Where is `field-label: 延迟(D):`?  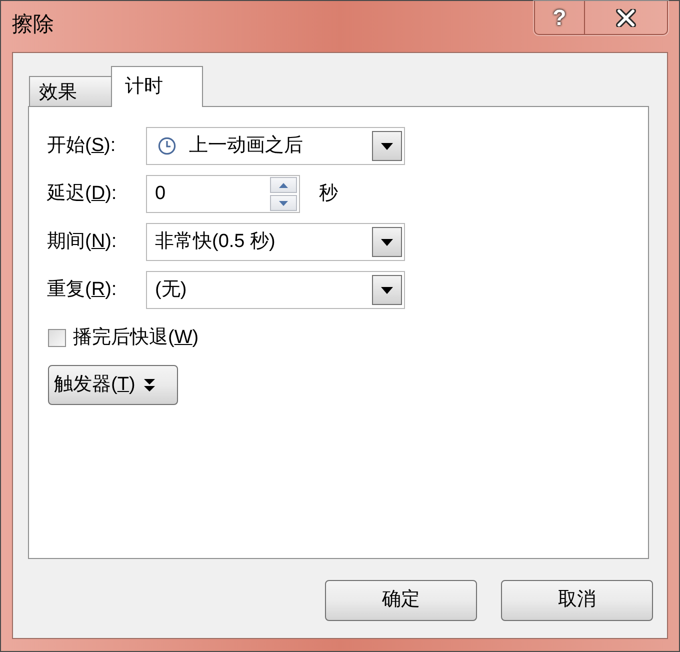
field-label: 延迟(D): is located at coordinates (82, 194).